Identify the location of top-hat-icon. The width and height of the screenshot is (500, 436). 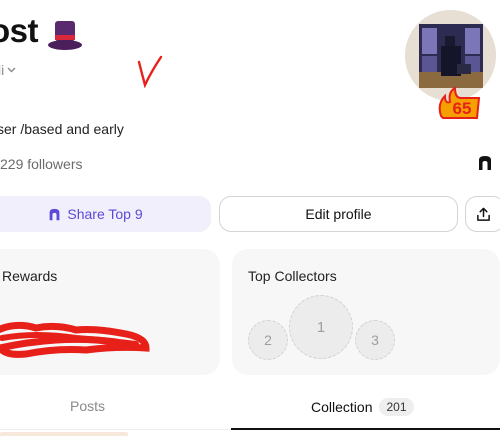
(65, 35).